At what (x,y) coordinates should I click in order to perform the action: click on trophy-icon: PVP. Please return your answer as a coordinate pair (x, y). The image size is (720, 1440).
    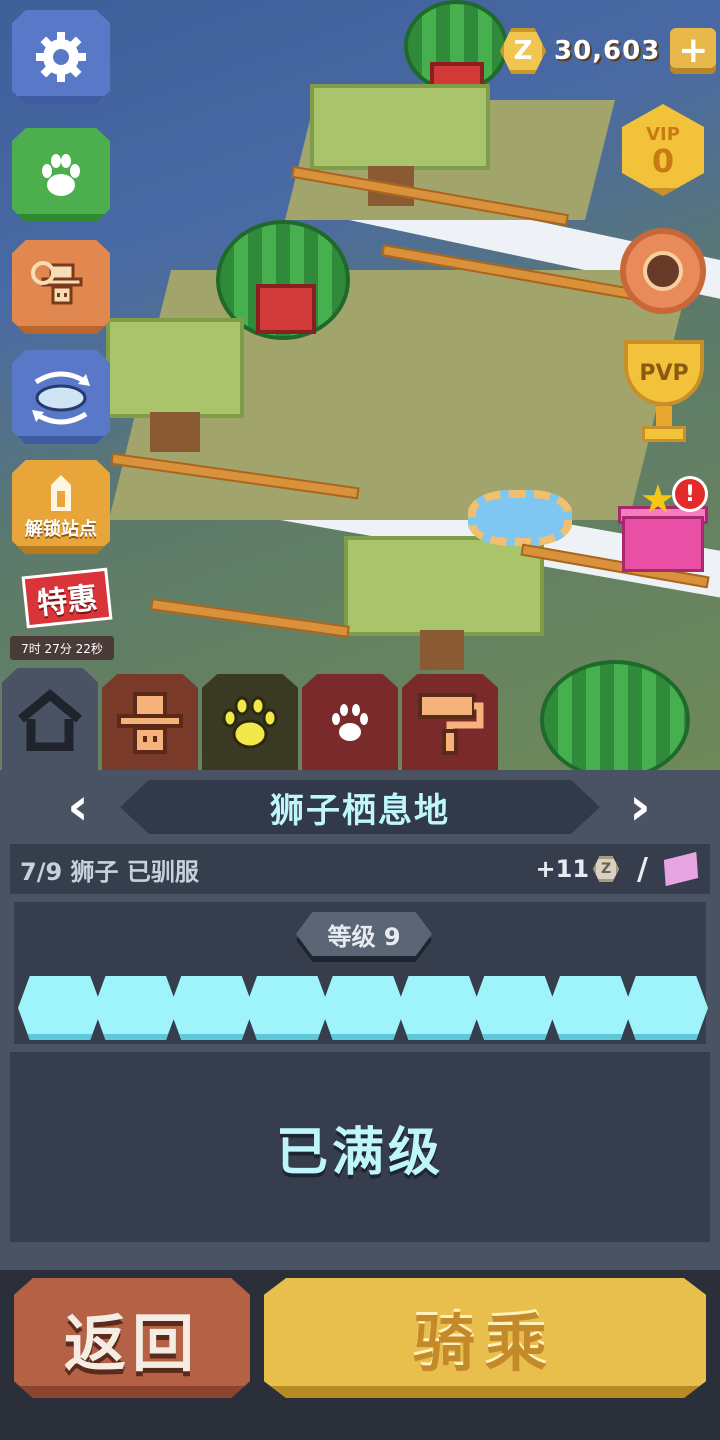
    Looking at the image, I should click on (664, 373).